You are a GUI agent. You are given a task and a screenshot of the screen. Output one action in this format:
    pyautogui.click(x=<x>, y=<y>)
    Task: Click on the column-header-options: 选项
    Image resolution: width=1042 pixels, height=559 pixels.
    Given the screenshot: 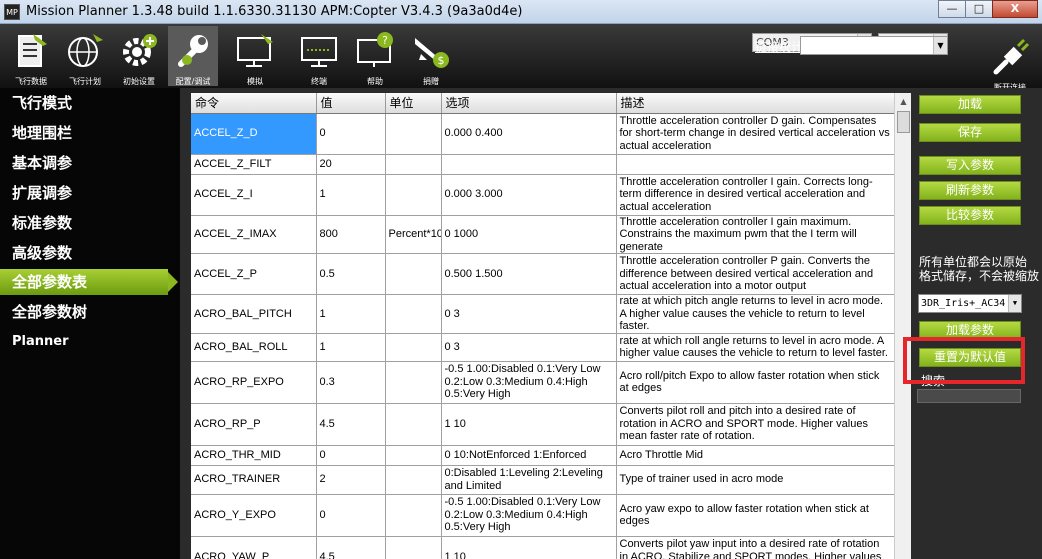 What is the action you would take?
    pyautogui.click(x=529, y=103)
    